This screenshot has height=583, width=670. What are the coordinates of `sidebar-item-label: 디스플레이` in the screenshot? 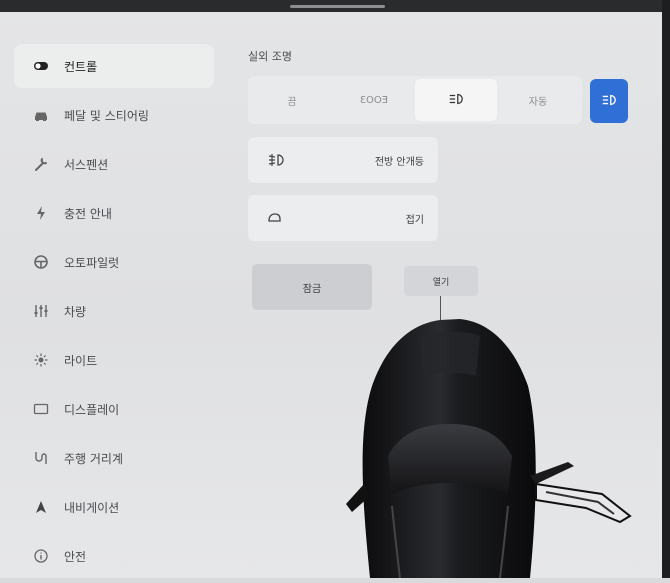 It's located at (92, 409).